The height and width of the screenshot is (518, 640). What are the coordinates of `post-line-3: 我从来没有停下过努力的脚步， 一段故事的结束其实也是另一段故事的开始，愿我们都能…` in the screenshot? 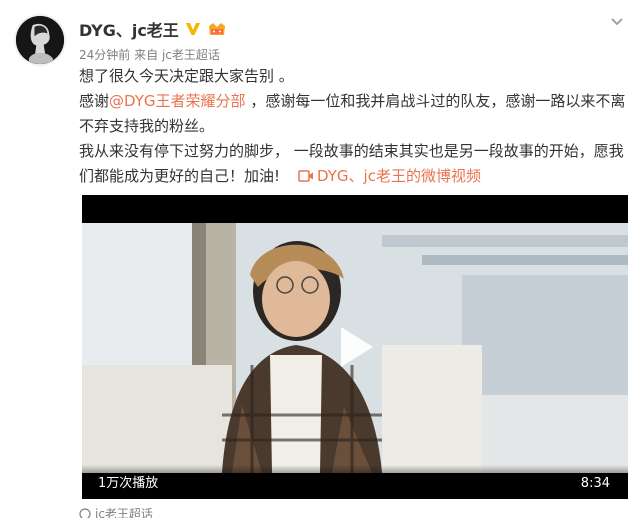 It's located at (354, 165).